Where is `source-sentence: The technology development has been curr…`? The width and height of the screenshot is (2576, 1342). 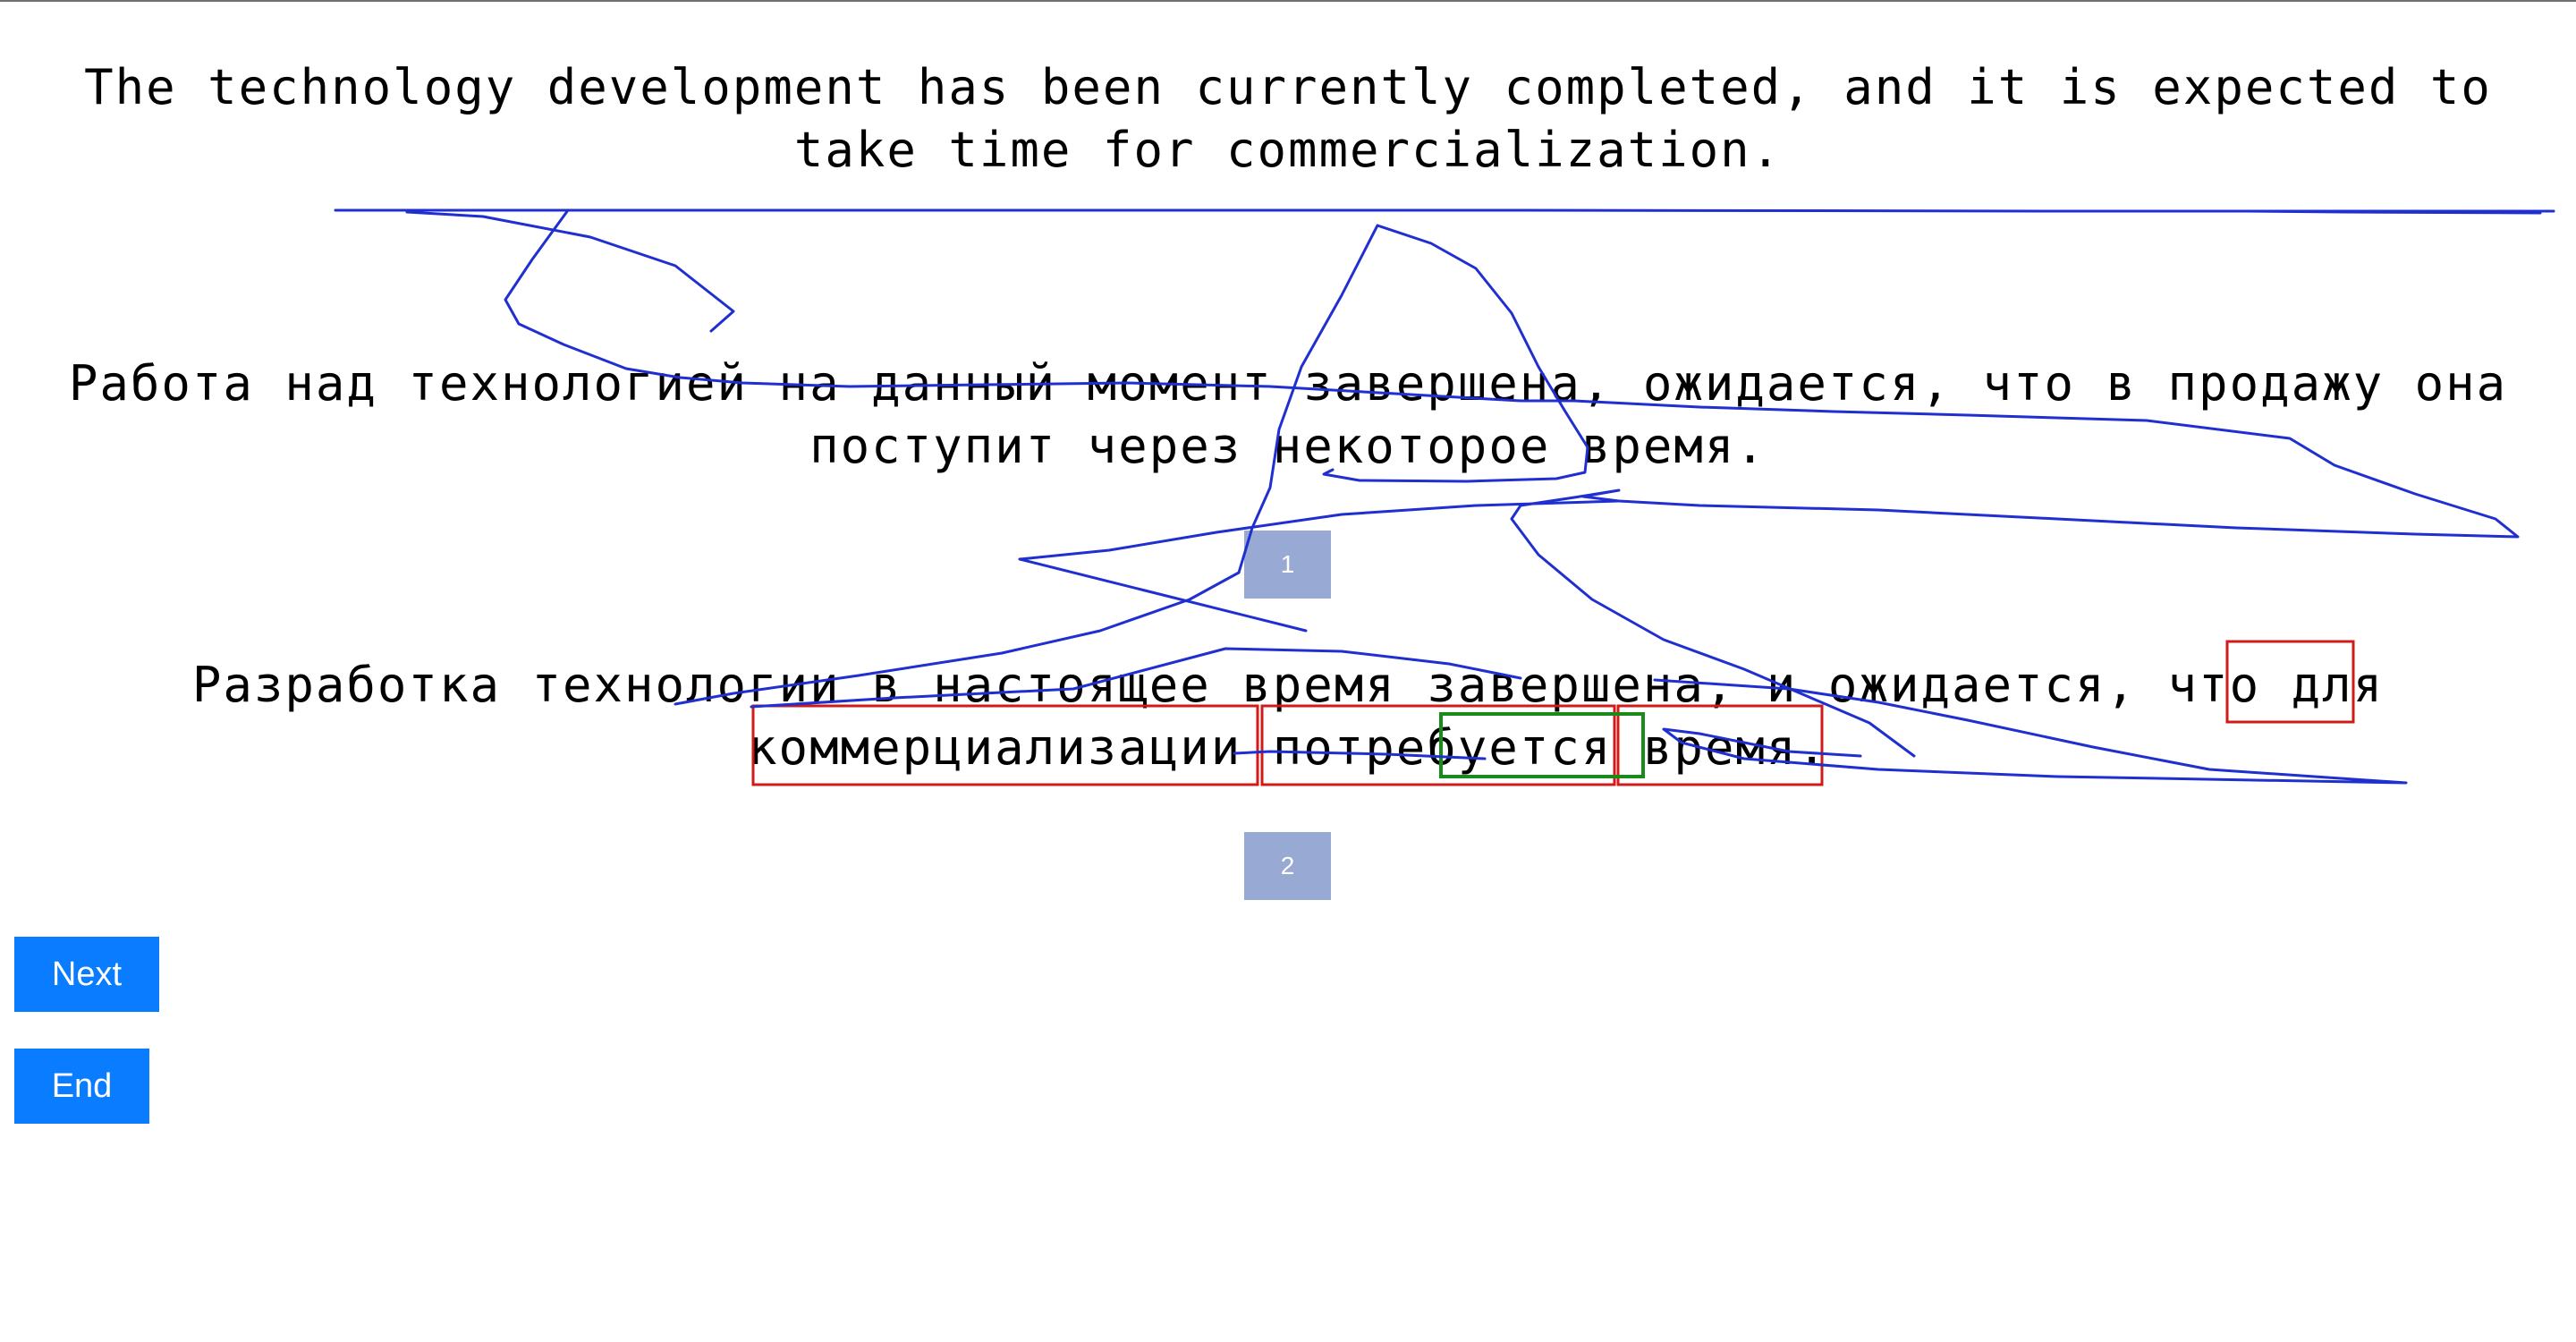
source-sentence: The technology development has been curr… is located at coordinates (1288, 119).